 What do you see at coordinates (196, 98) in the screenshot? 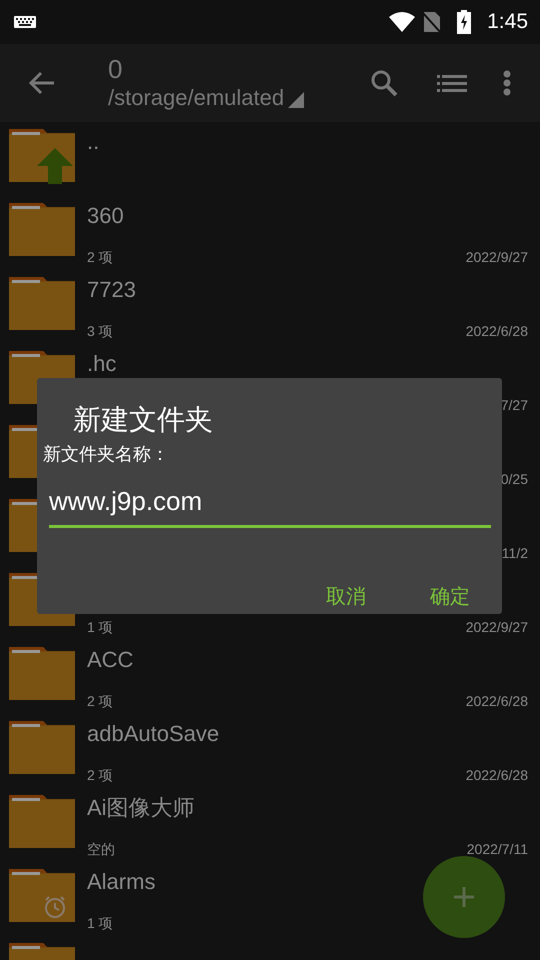
I see `path-dropdown: /storage/emulated` at bounding box center [196, 98].